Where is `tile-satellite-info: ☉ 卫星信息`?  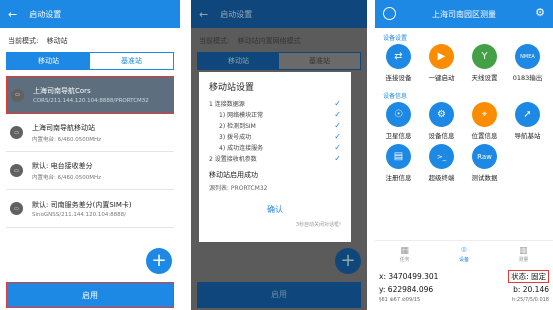 tile-satellite-info: ☉ 卫星信息 is located at coordinates (398, 123).